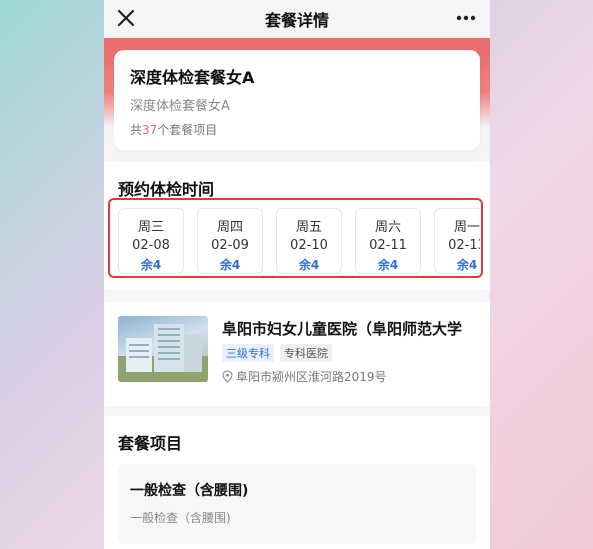 This screenshot has height=549, width=593. What do you see at coordinates (150, 130) in the screenshot?
I see `count-number: 37` at bounding box center [150, 130].